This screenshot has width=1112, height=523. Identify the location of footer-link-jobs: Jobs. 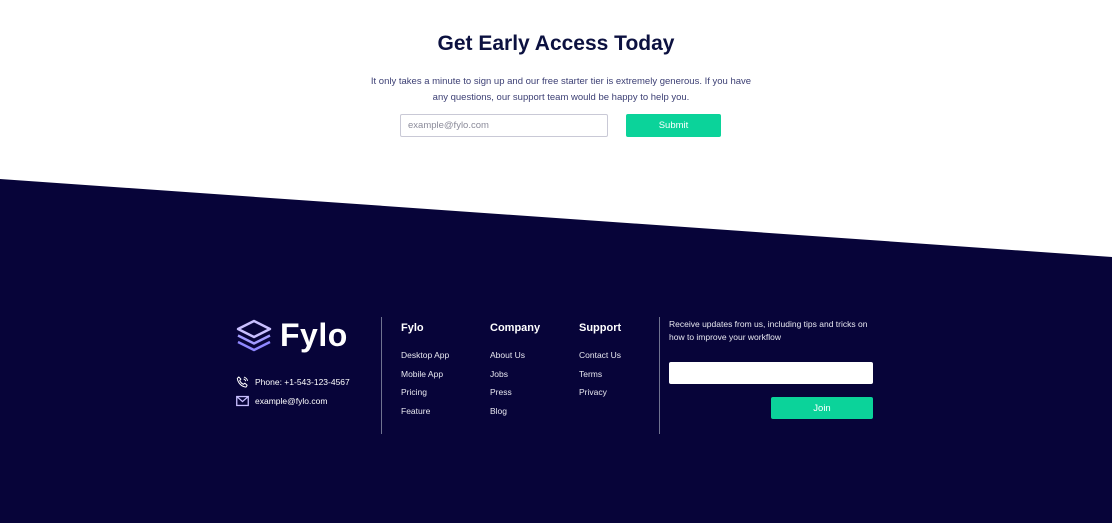
(515, 378).